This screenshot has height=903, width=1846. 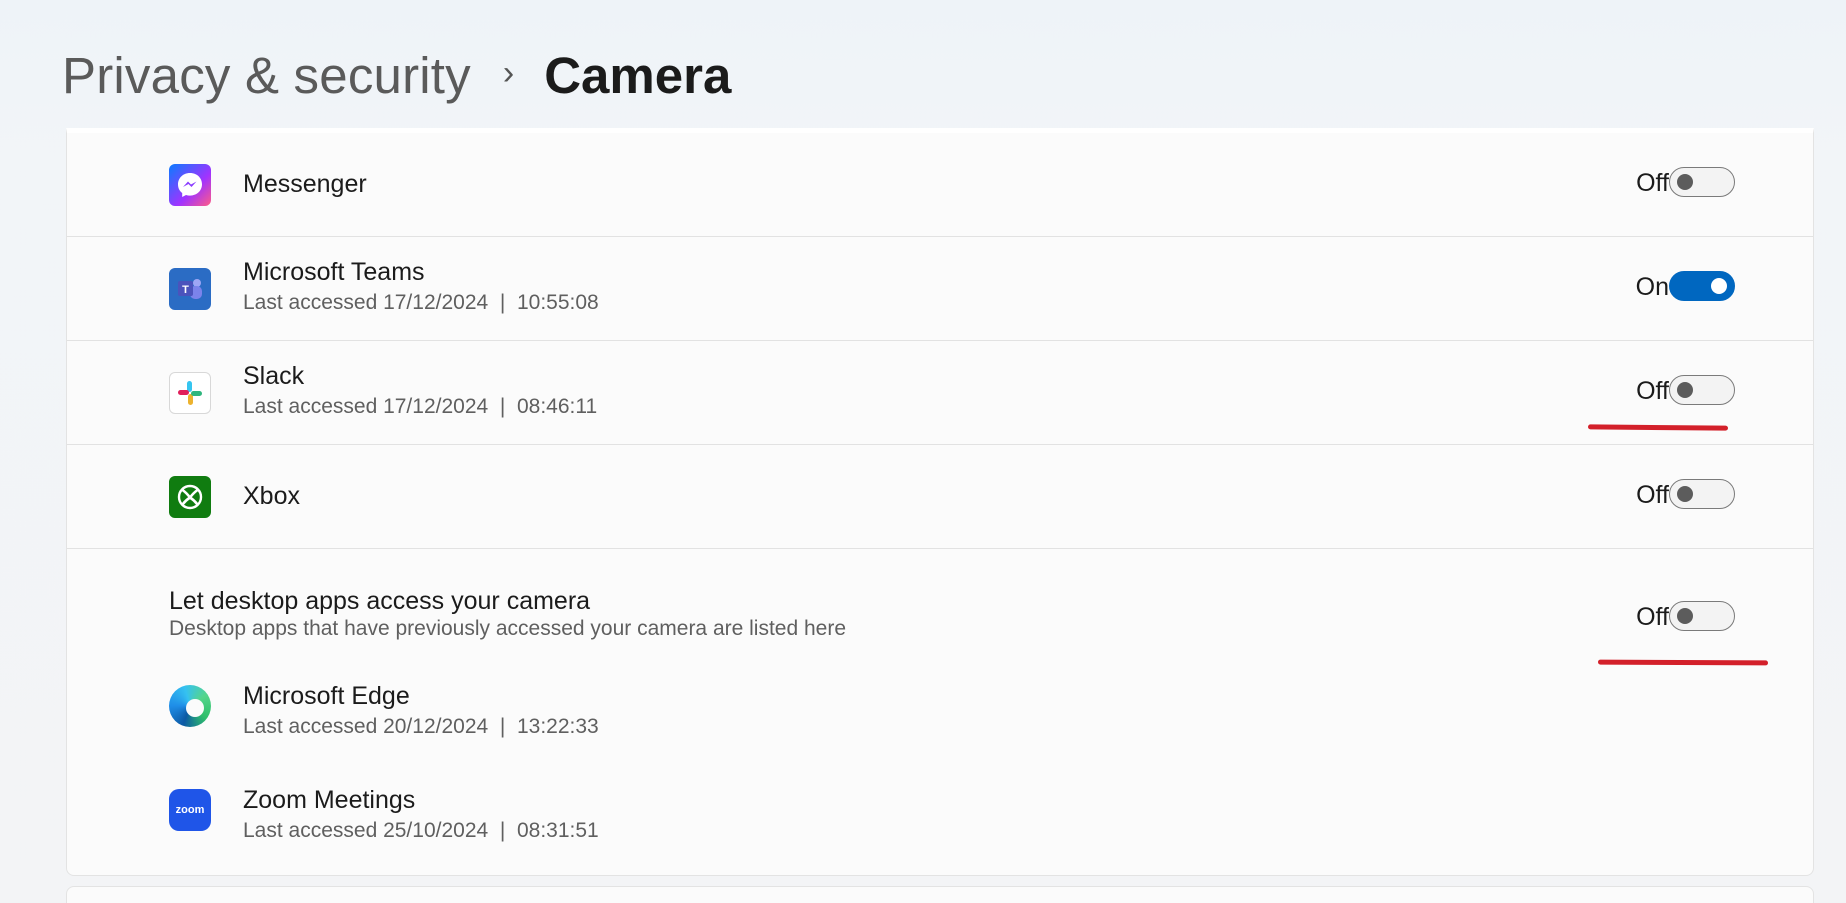 What do you see at coordinates (271, 496) in the screenshot?
I see `app-name: Xbox` at bounding box center [271, 496].